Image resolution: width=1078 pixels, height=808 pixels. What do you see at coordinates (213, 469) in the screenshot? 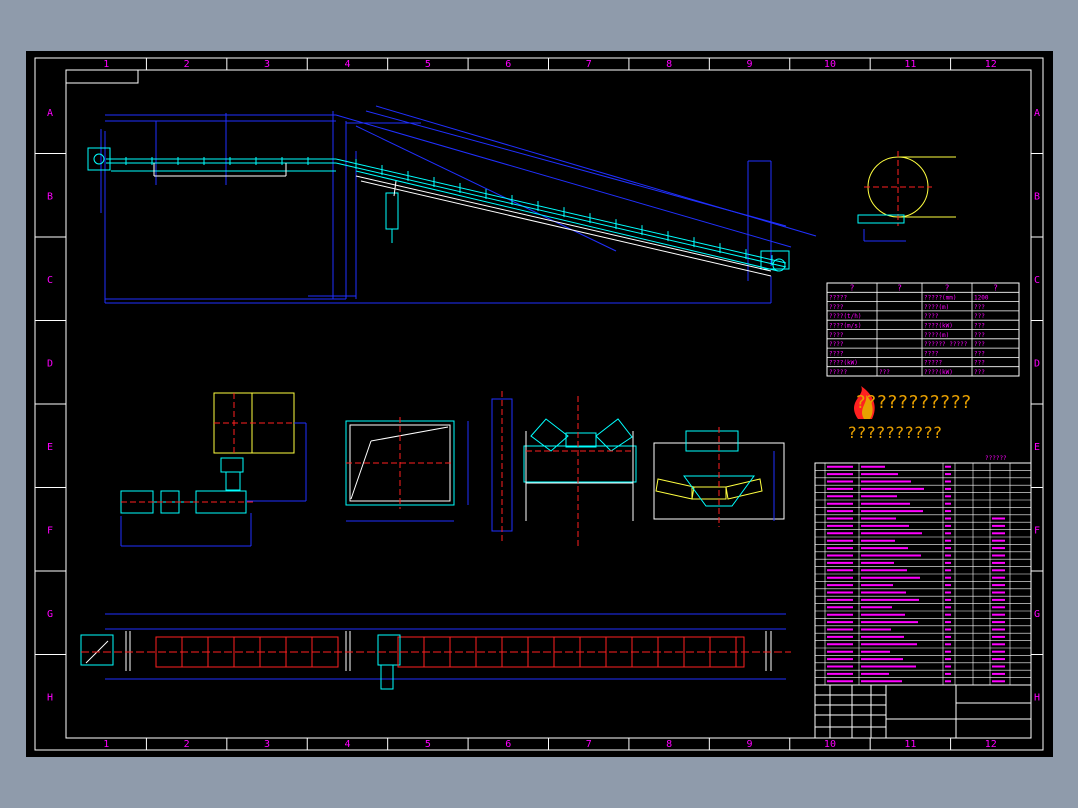
I see `drive-plan-view` at bounding box center [213, 469].